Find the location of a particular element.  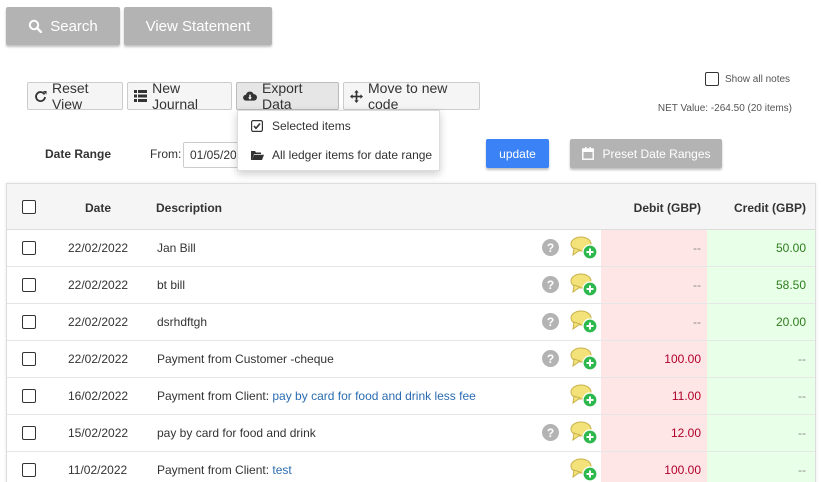

header-description: Description is located at coordinates (189, 208).